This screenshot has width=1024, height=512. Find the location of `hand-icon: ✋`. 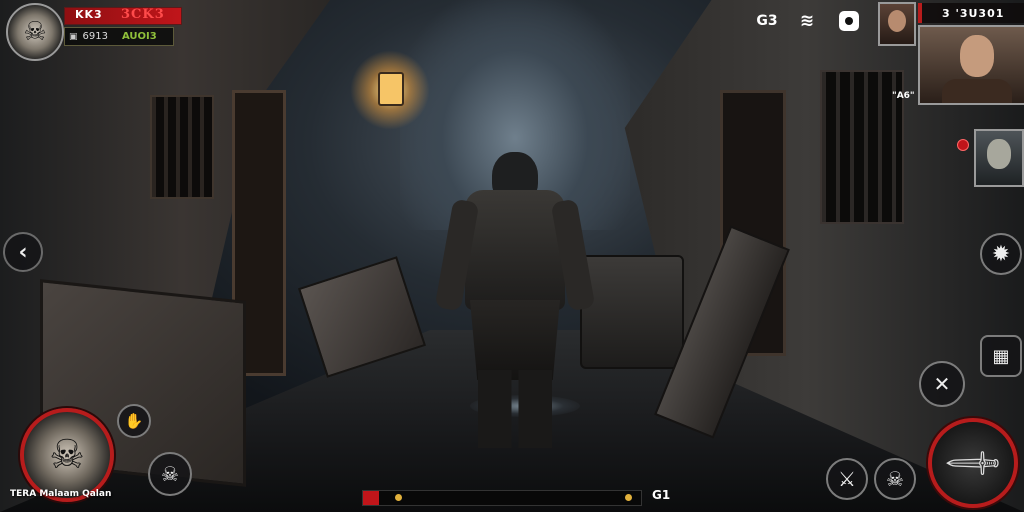

hand-icon: ✋ is located at coordinates (134, 421).